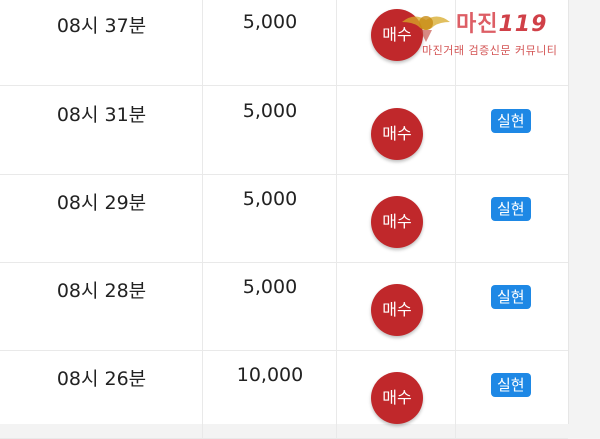 Image resolution: width=600 pixels, height=439 pixels. Describe the element at coordinates (426, 29) in the screenshot. I see `emblem-icon` at that location.